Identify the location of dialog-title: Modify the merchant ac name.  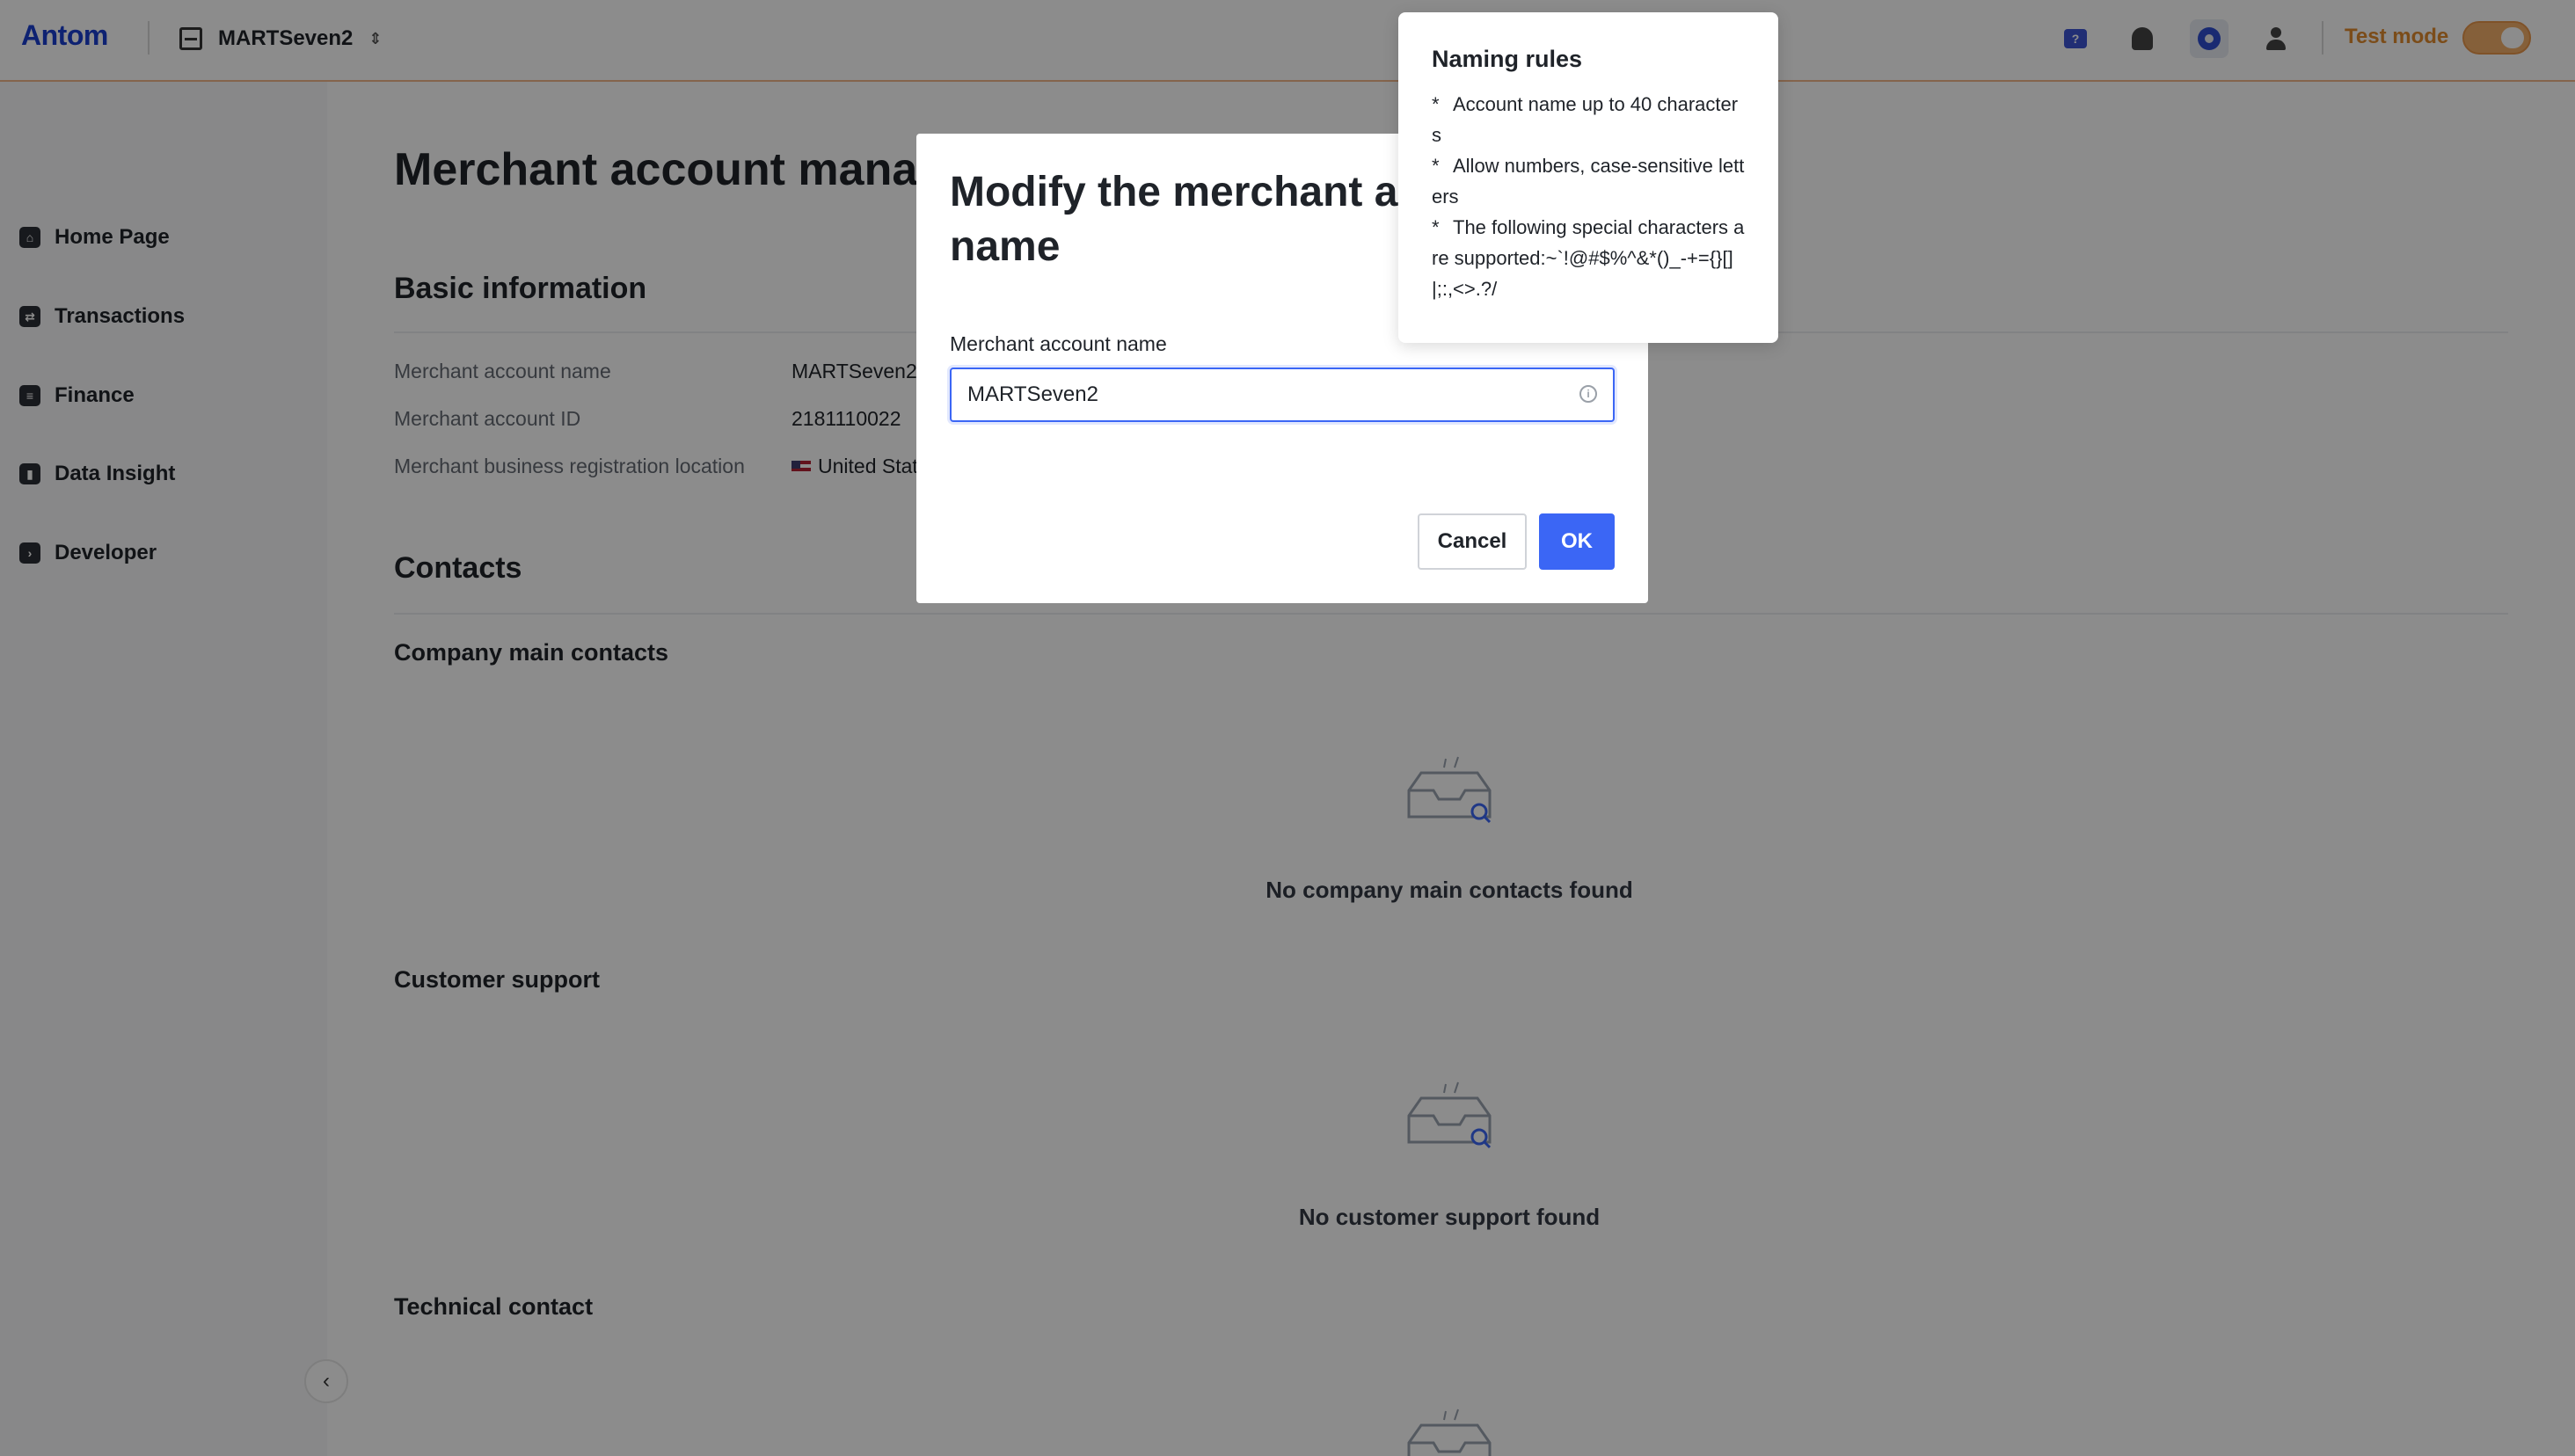
(1186, 219).